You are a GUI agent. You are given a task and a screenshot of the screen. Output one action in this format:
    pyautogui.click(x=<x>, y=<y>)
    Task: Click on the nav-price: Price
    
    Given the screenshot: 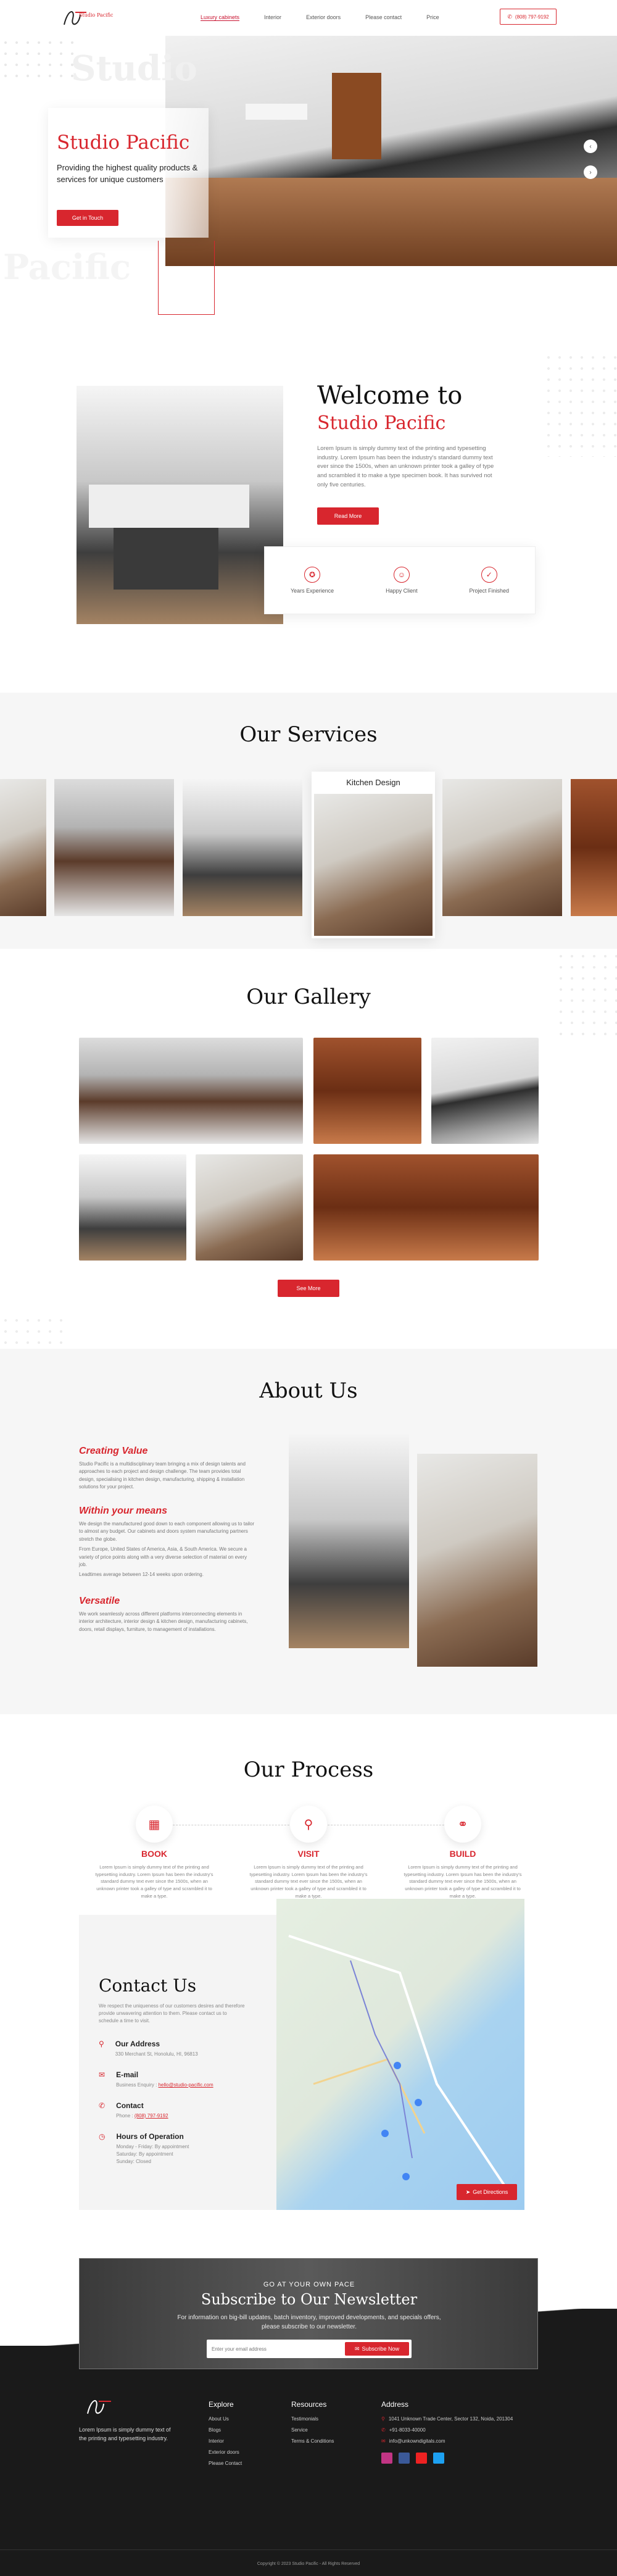 What is the action you would take?
    pyautogui.click(x=432, y=17)
    